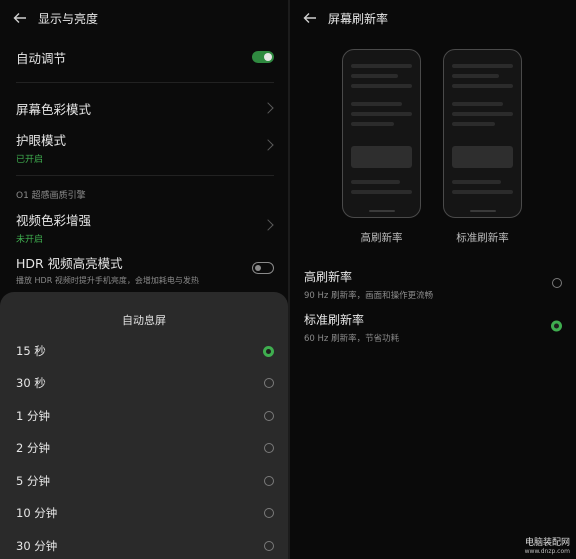 The image size is (576, 559). I want to click on hdr-toggle, so click(263, 268).